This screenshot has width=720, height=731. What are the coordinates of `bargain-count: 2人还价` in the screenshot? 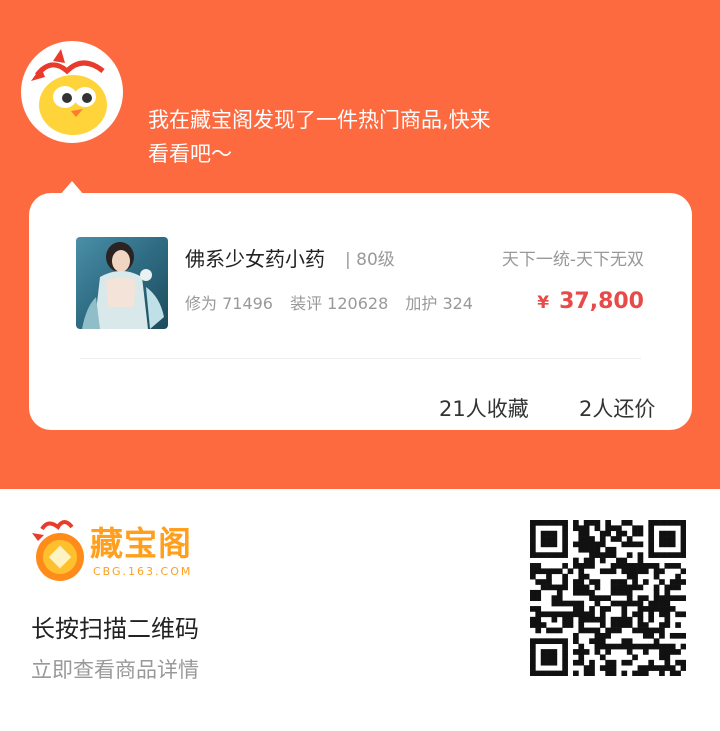 It's located at (617, 409).